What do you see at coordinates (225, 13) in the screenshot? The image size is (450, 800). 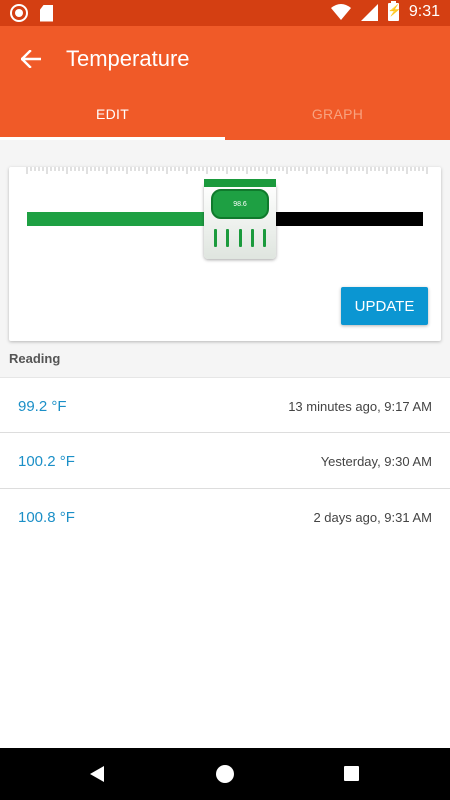 I see `status-bar: 9:31` at bounding box center [225, 13].